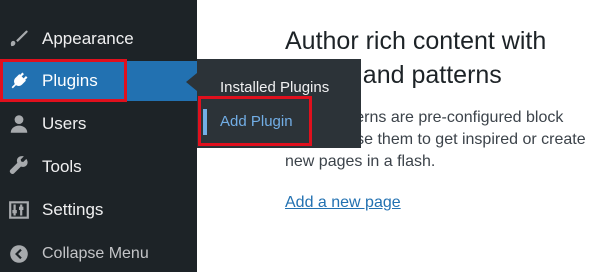  I want to click on add-new-page-link: Add a new page, so click(343, 203).